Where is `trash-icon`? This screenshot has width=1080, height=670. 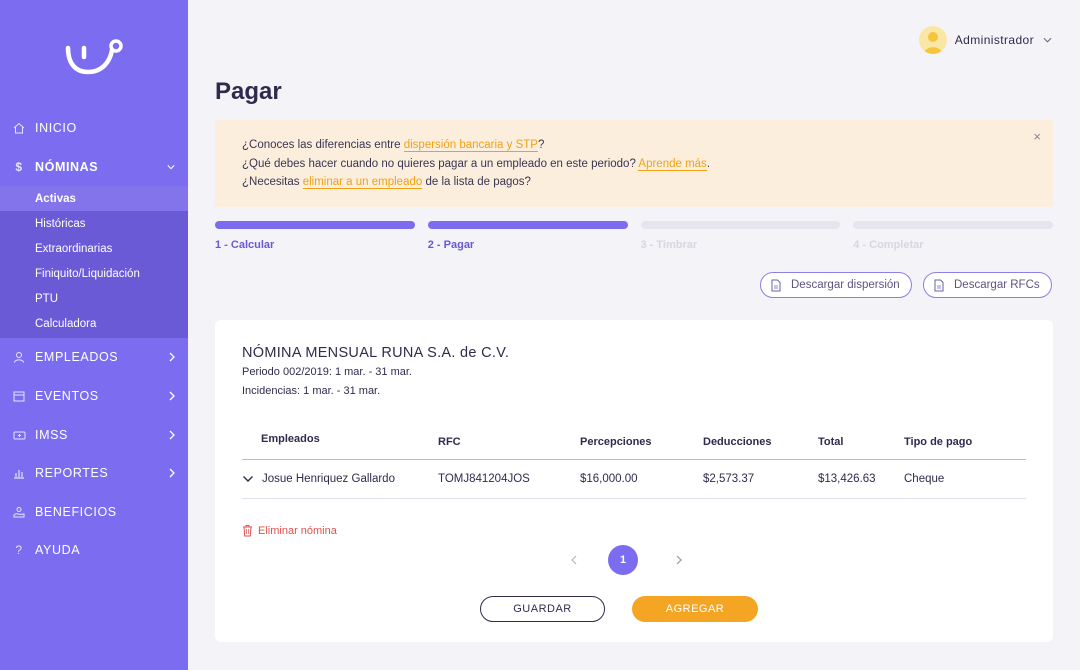
trash-icon is located at coordinates (247, 531).